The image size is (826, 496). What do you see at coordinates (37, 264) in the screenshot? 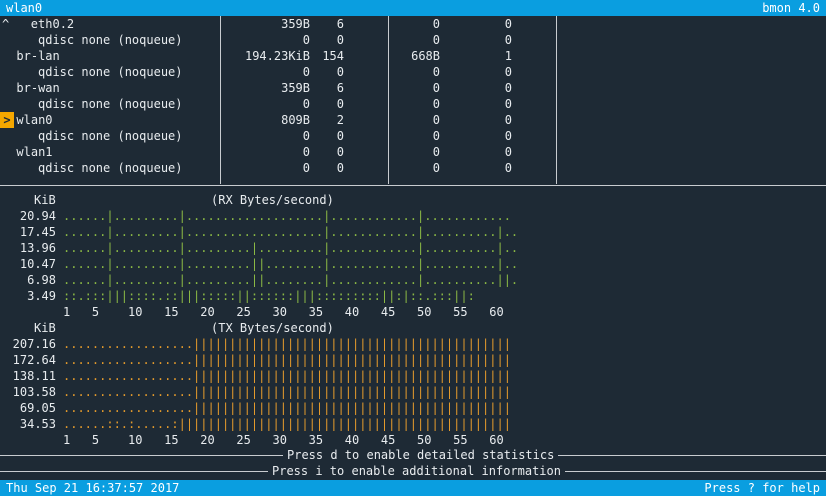
I see `rx-y-label: 10.47` at bounding box center [37, 264].